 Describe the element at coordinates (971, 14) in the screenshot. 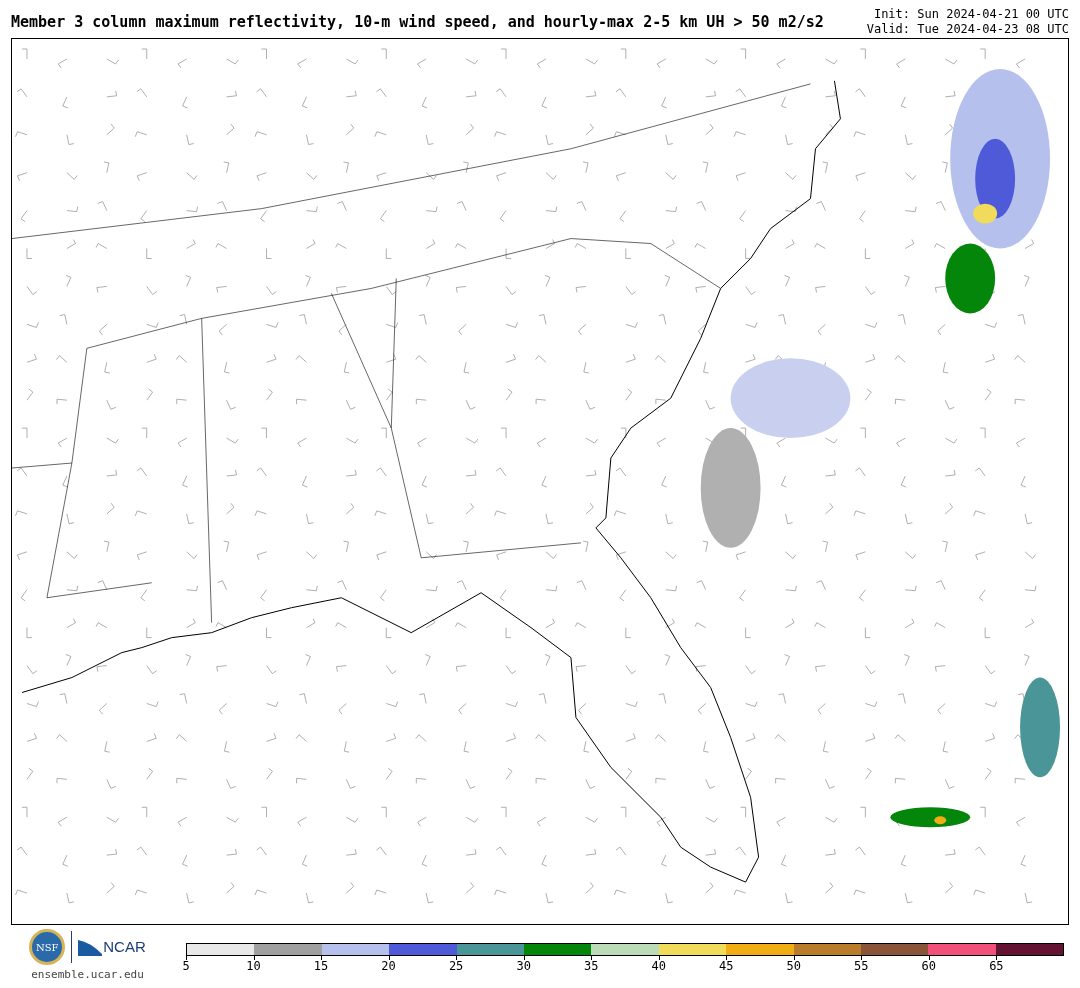

I see `init-time: Init: Sun 2024-04-21 00 UTC` at that location.